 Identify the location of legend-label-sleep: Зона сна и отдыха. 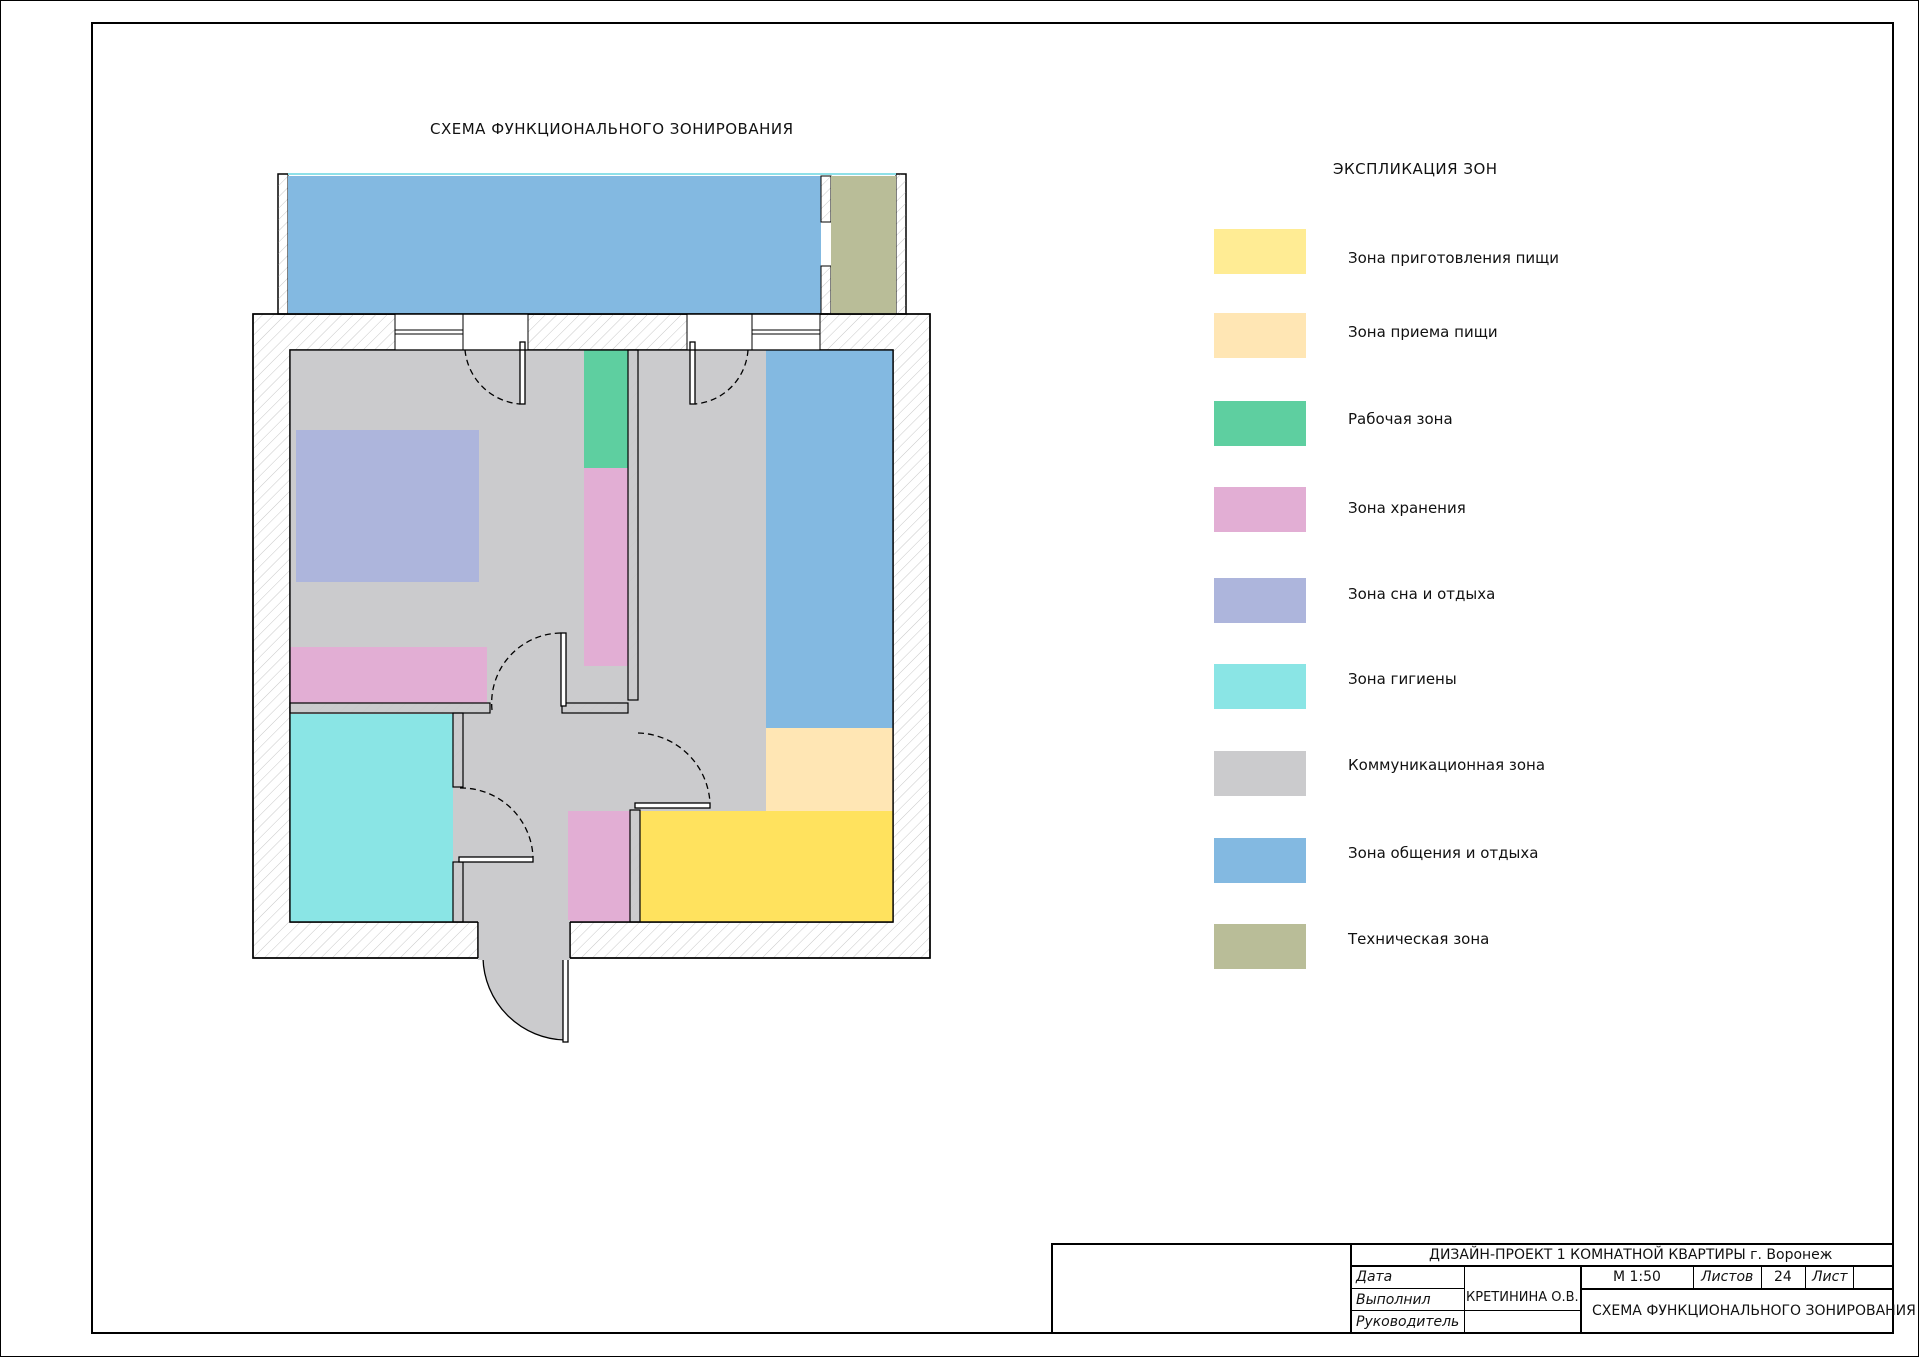
(1422, 594).